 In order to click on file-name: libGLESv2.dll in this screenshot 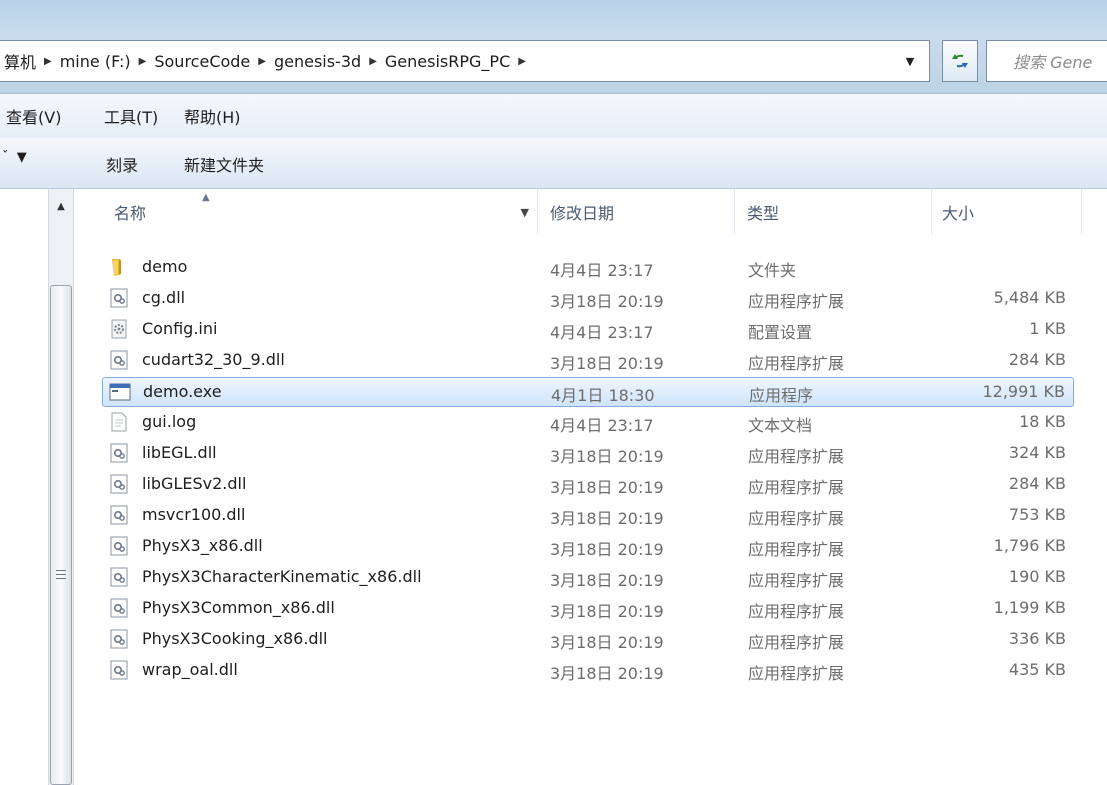, I will do `click(194, 483)`.